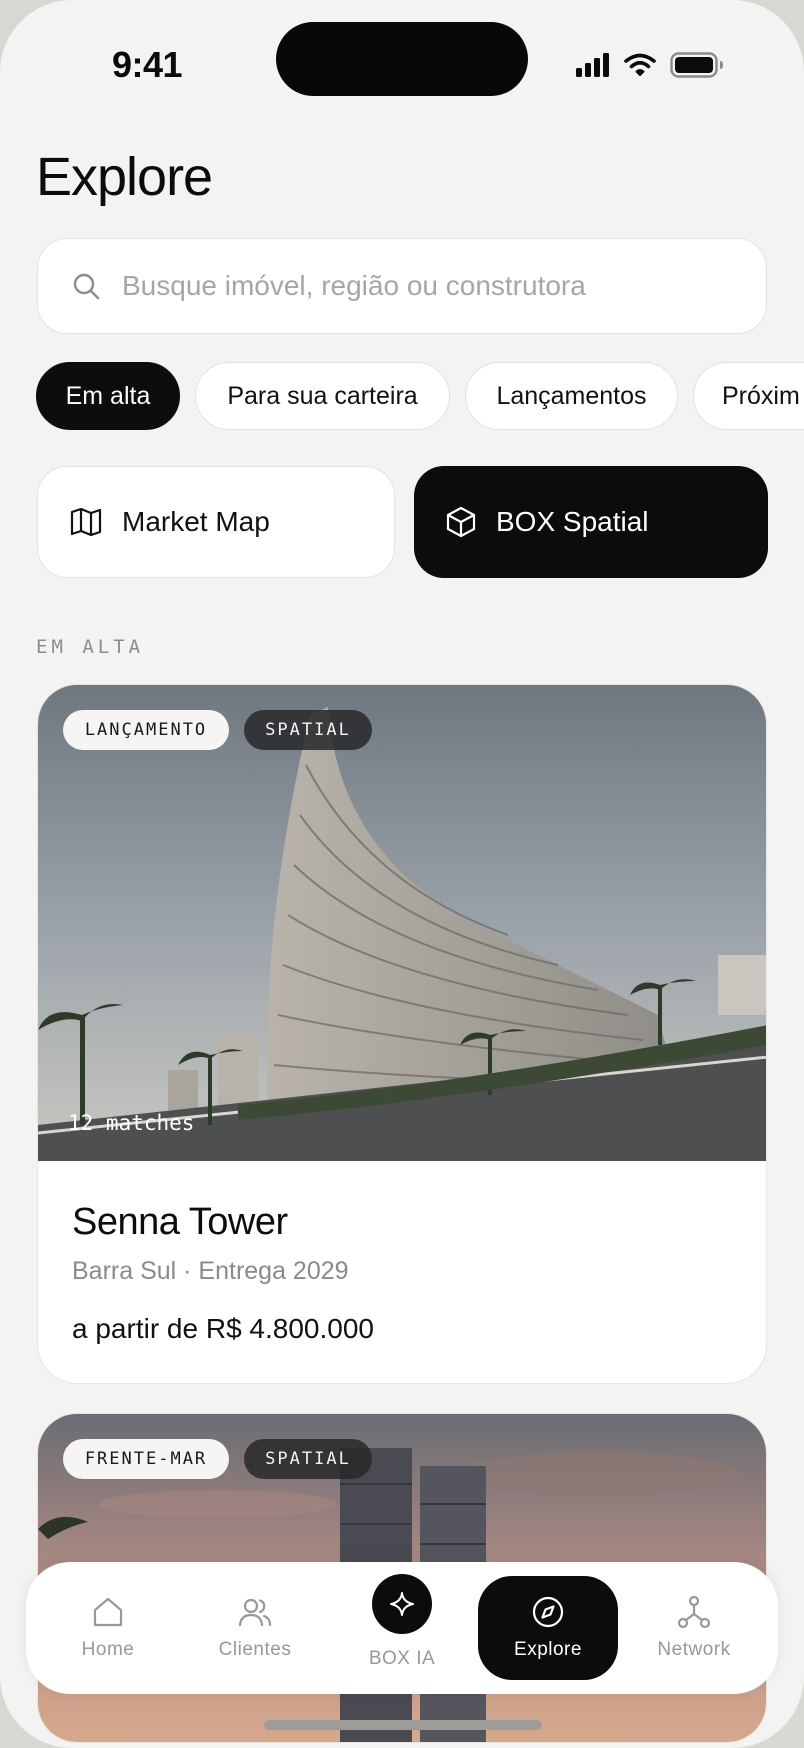 The height and width of the screenshot is (1748, 804). I want to click on listing-subtitle: Barra Sul · Entrega 2029, so click(210, 1271).